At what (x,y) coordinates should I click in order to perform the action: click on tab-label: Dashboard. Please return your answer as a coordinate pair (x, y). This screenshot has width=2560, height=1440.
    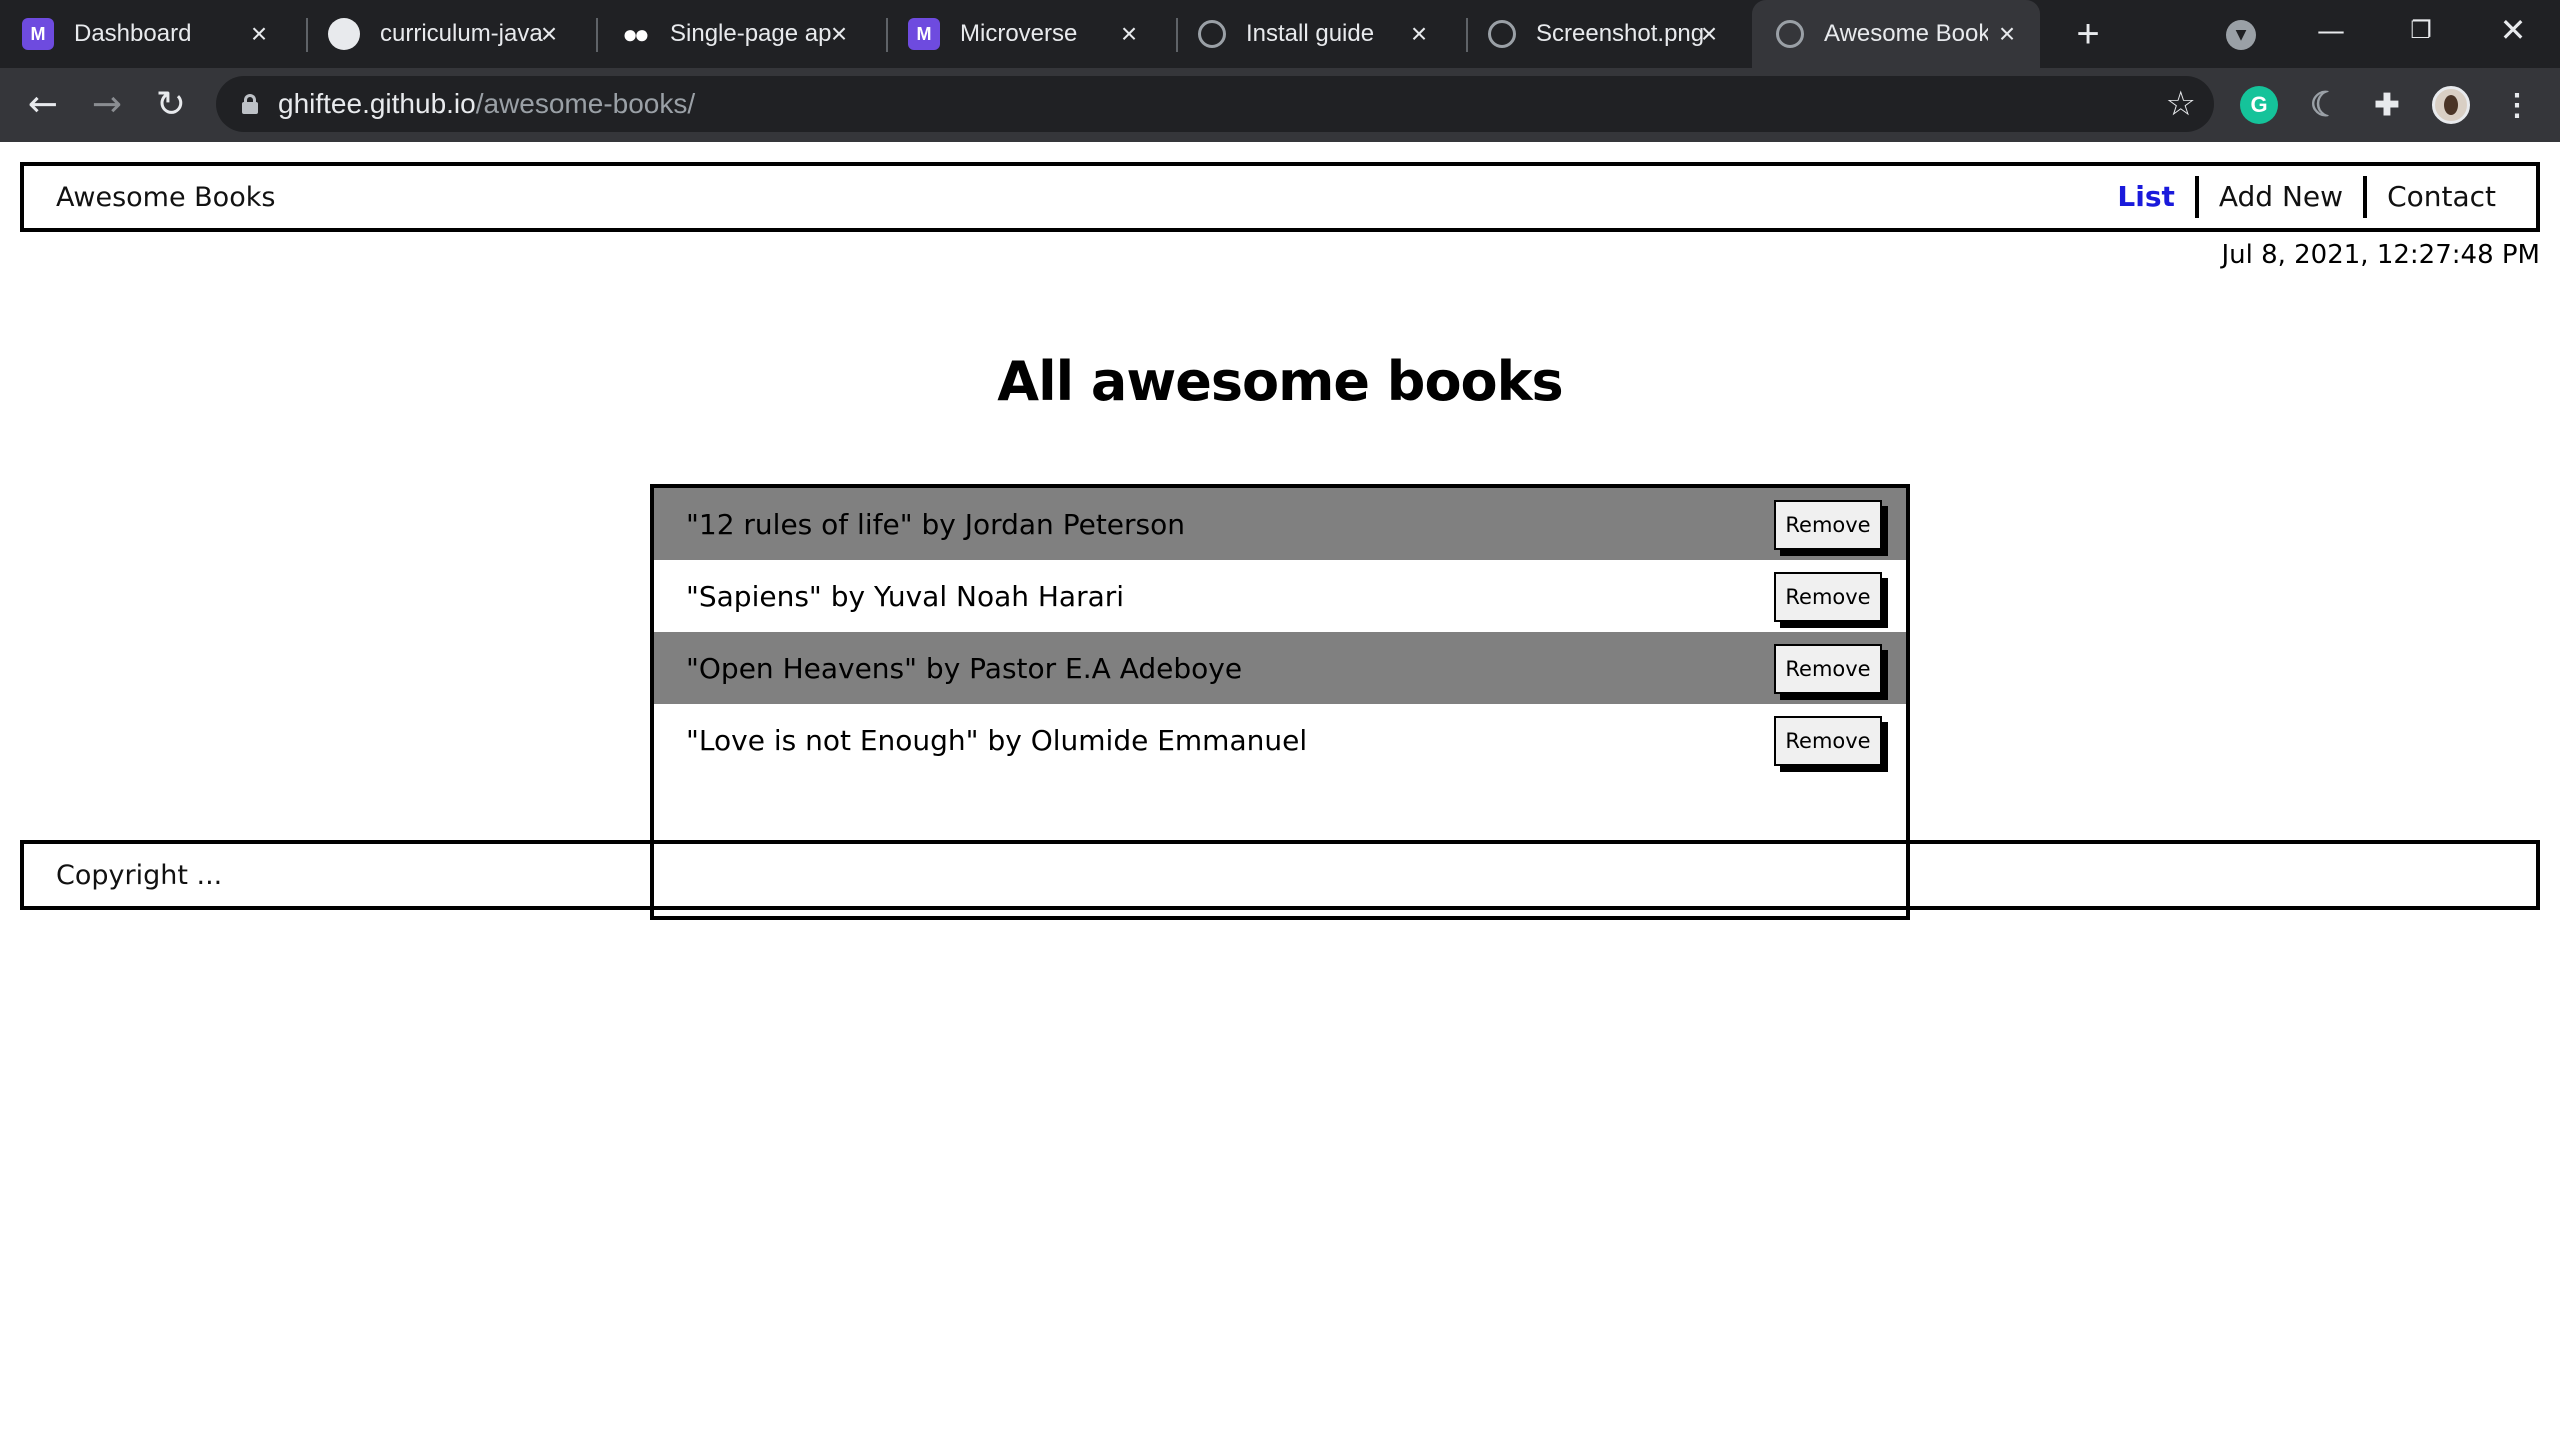
    Looking at the image, I should click on (133, 33).